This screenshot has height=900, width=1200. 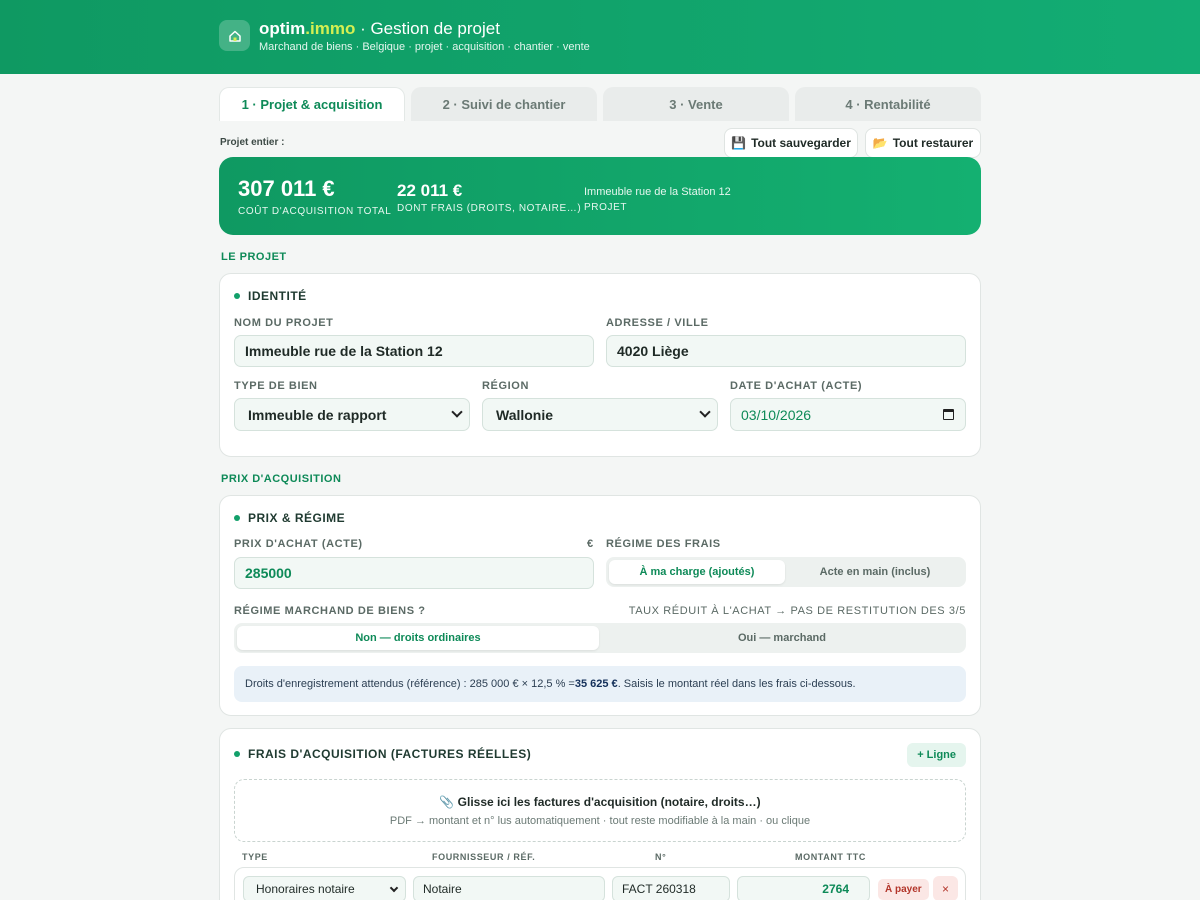 What do you see at coordinates (509, 888) in the screenshot?
I see `fee-supplier-input: Notaire` at bounding box center [509, 888].